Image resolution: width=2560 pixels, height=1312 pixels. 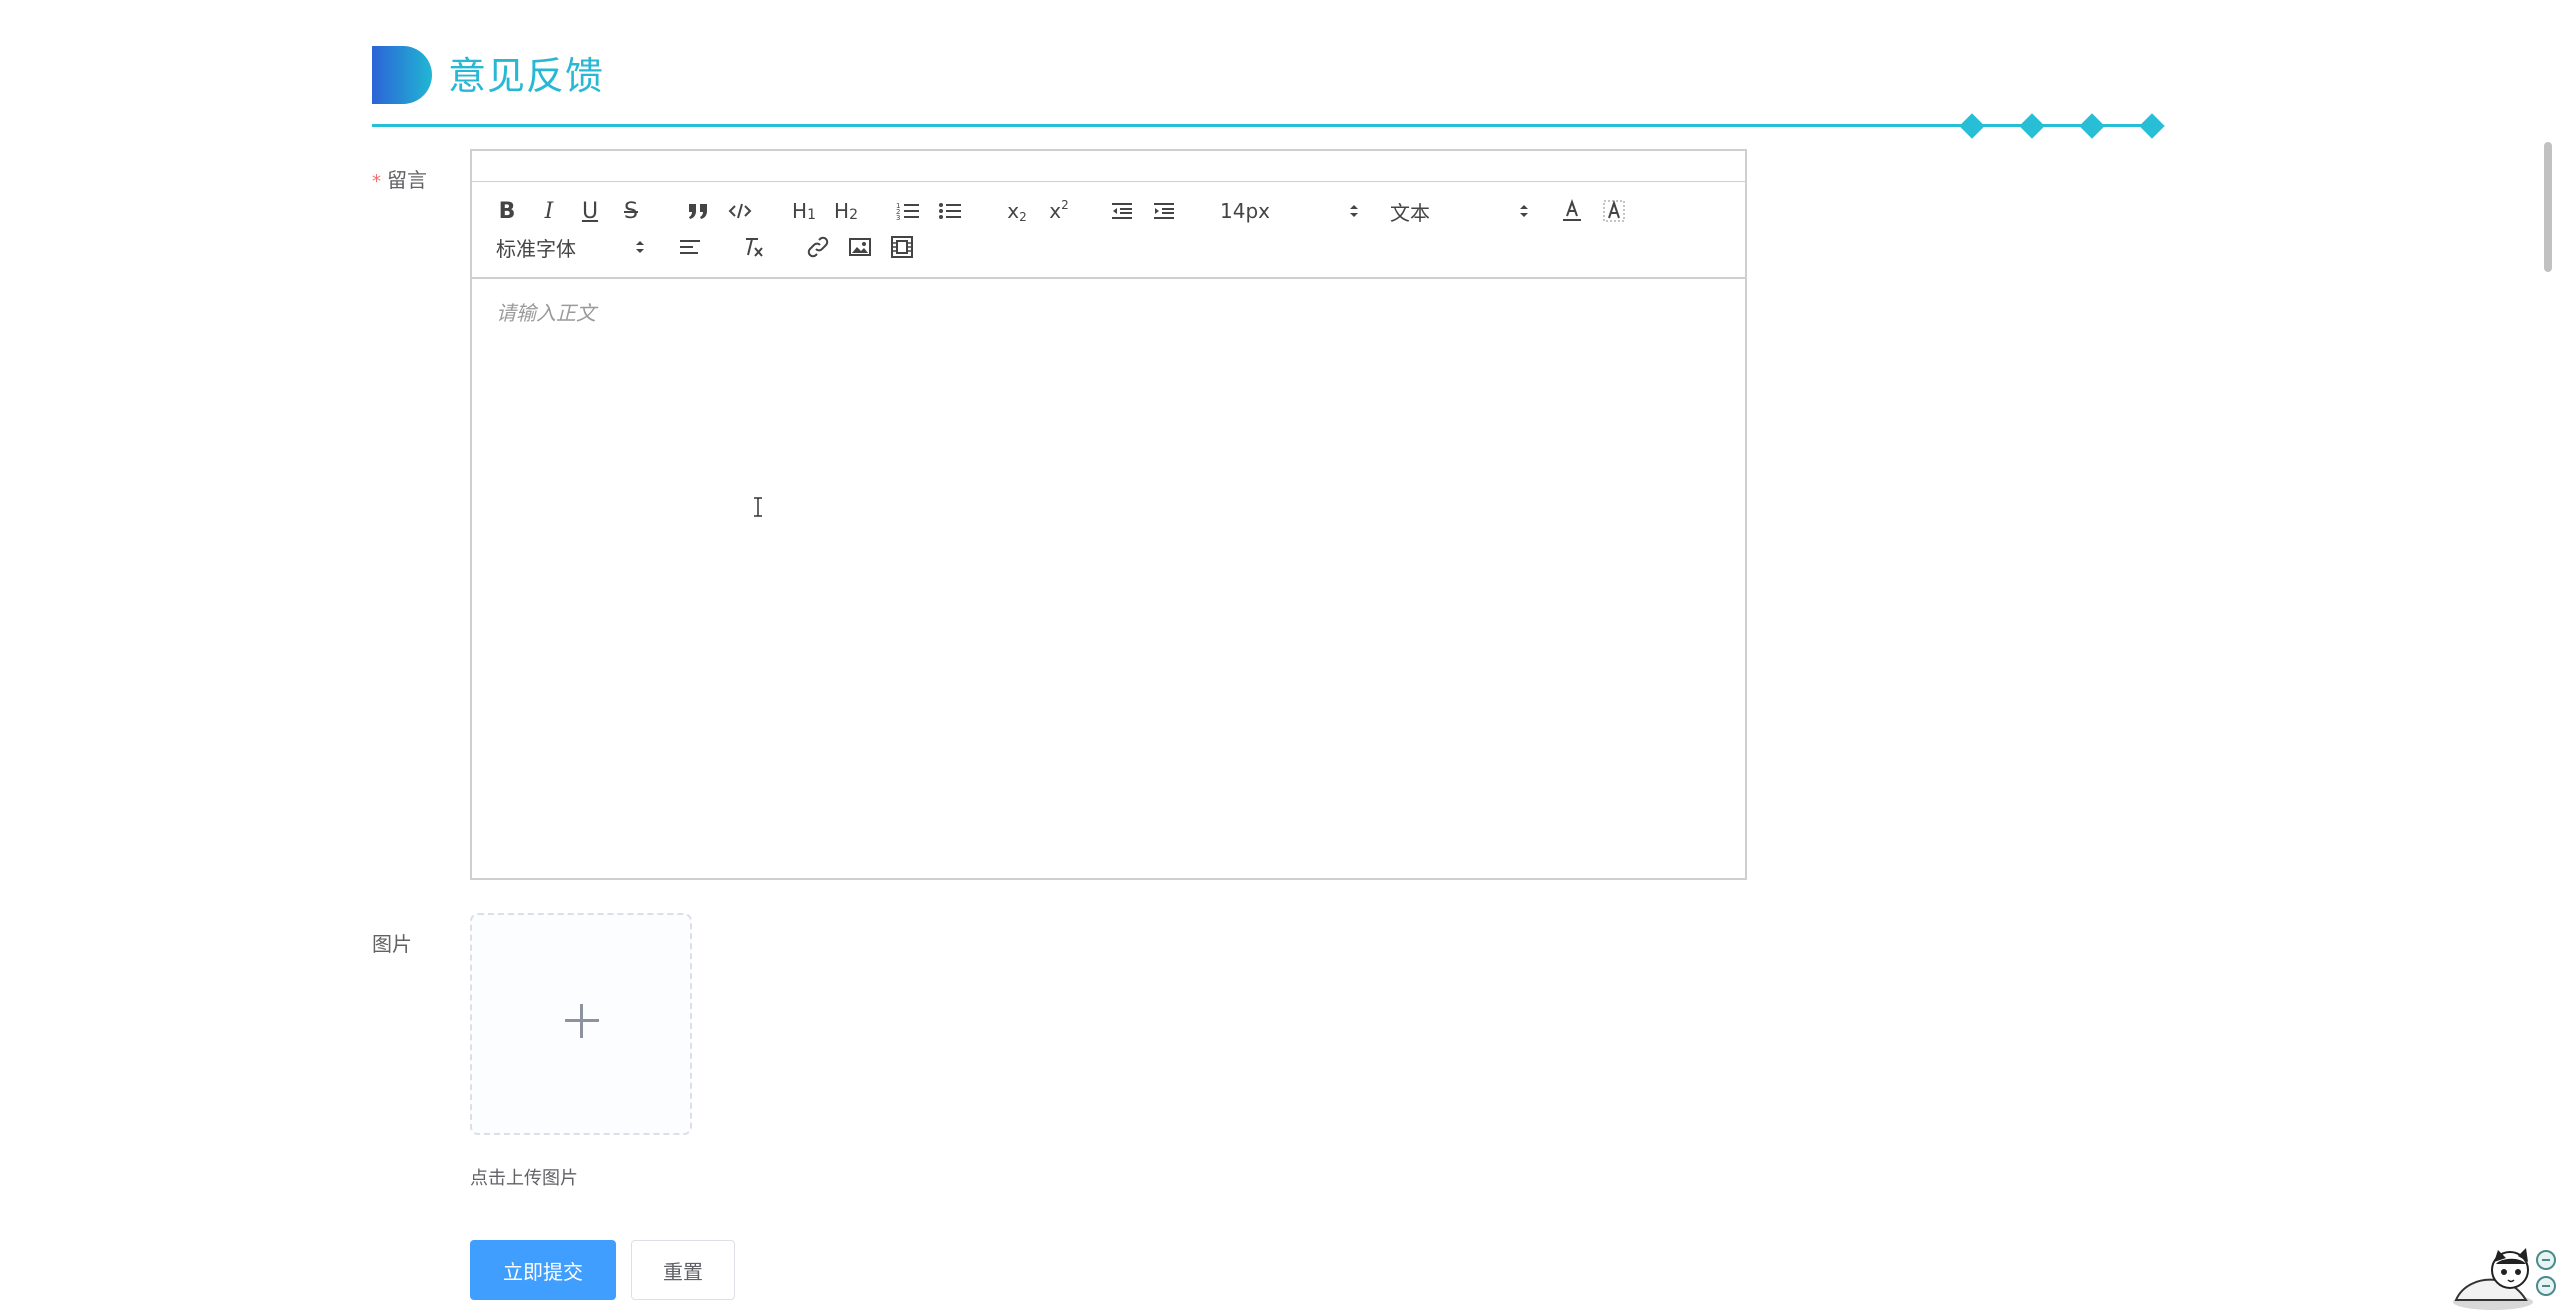 I want to click on subscript-icon: x2, so click(x=1017, y=211).